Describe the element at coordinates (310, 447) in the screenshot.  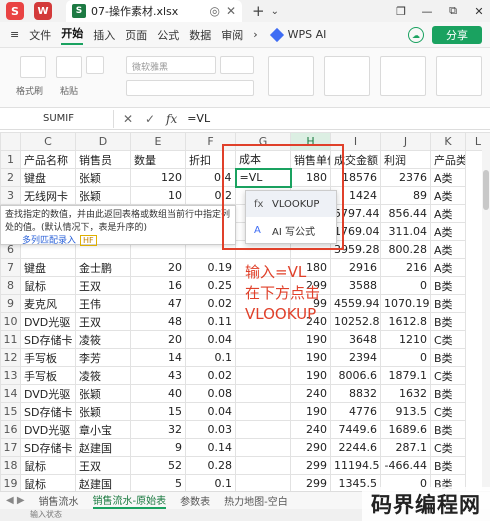
I see `table-cell: 290` at that location.